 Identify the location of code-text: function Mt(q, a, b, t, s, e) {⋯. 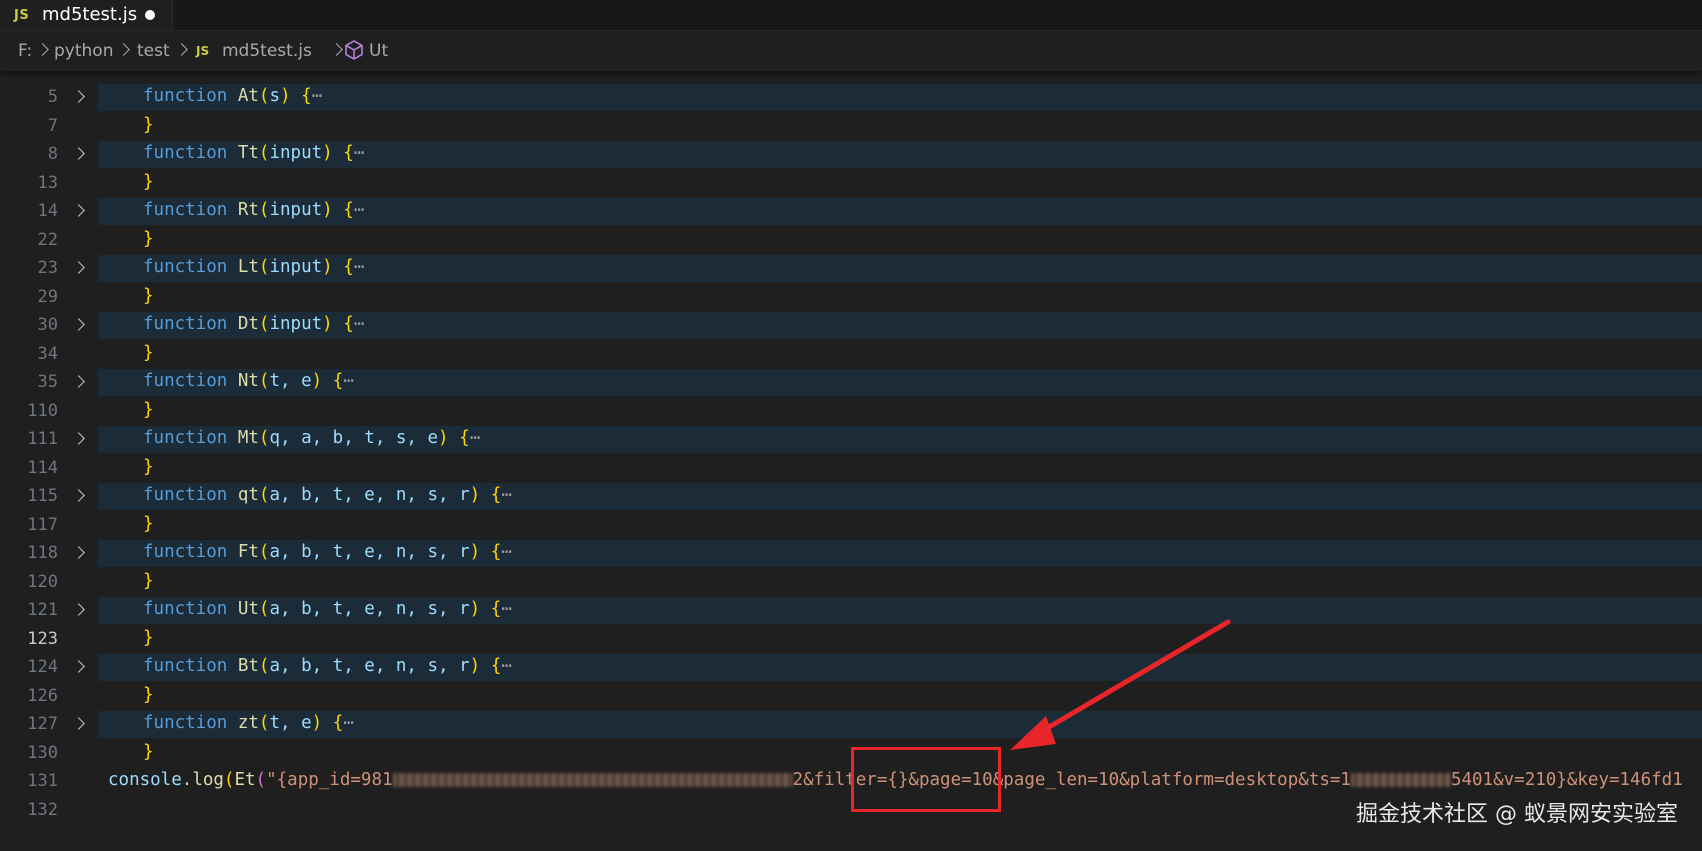
(311, 438).